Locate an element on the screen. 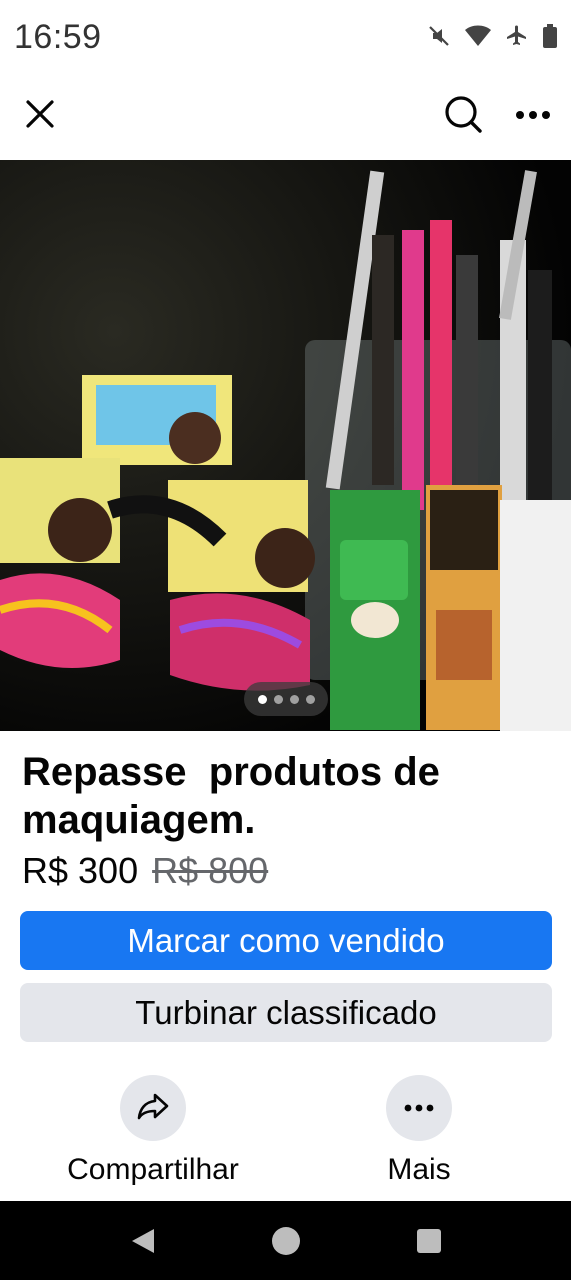 The image size is (571, 1280). more-button is located at coordinates (419, 1108).